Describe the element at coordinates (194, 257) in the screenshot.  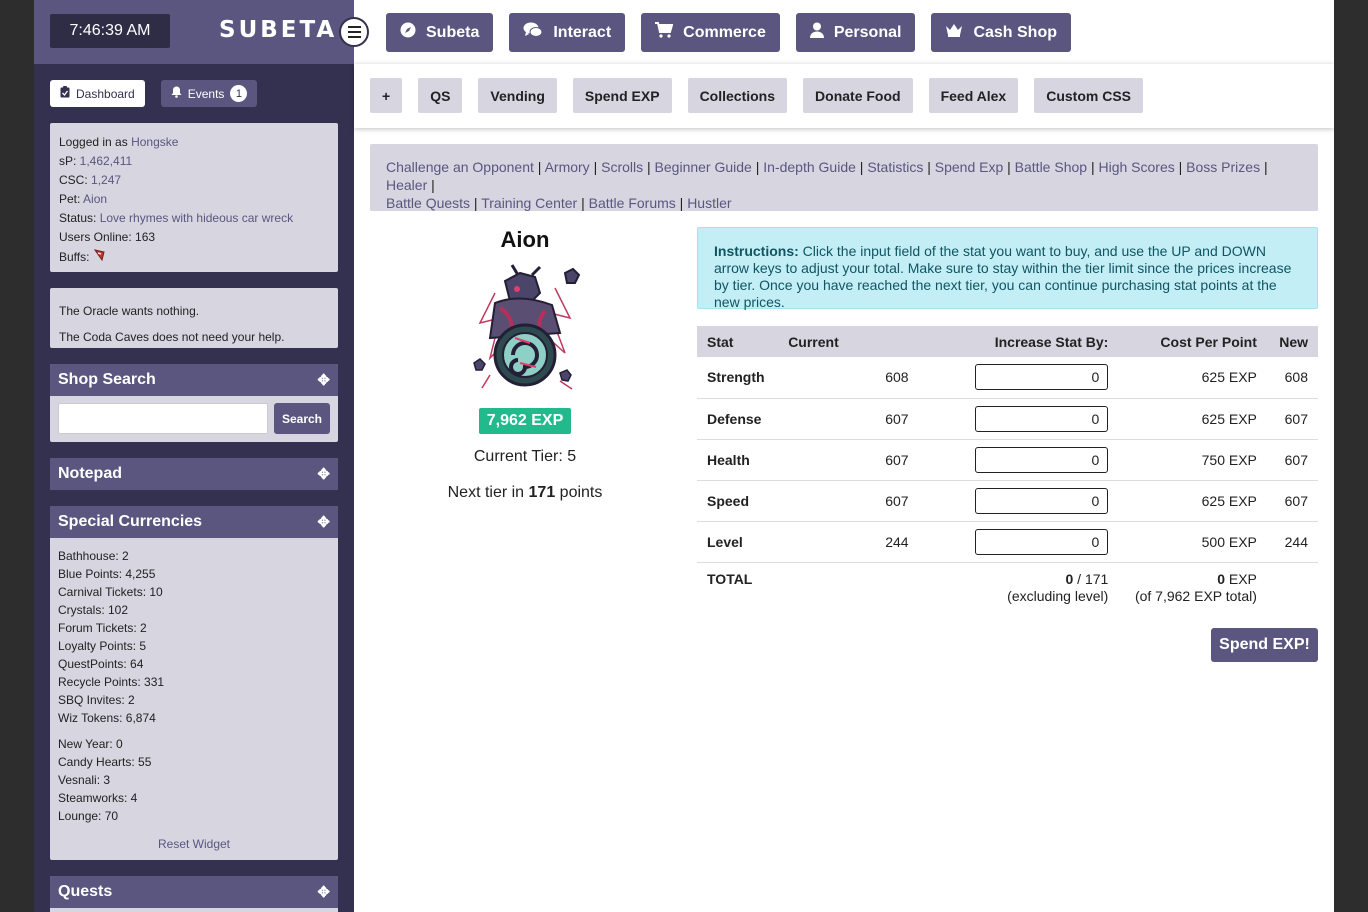
I see `buffs-row: Buffs:` at that location.